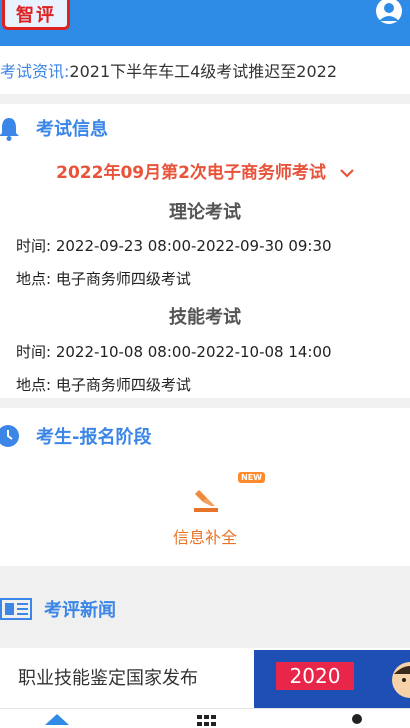  I want to click on clock-icon, so click(9, 436).